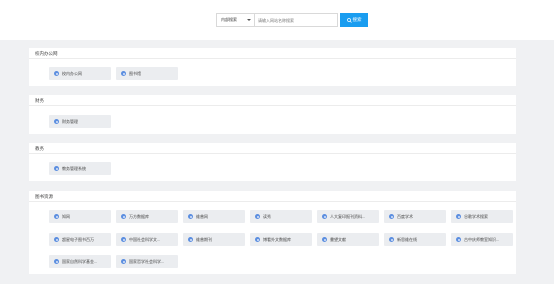  I want to click on search-bar: 内部搜索 搜索, so click(292, 20).